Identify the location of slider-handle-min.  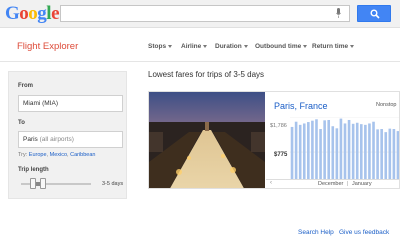
(33, 183).